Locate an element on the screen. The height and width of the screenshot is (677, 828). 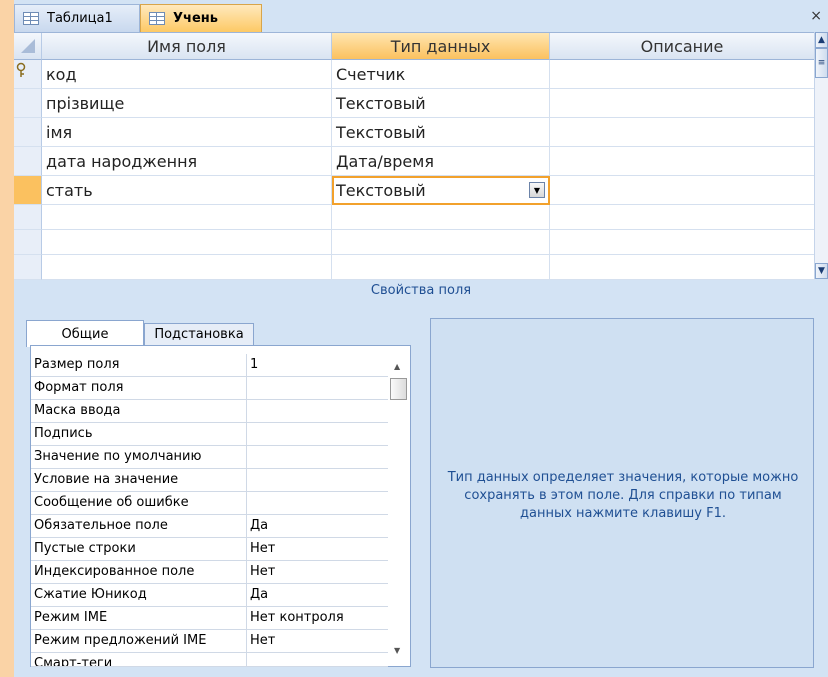
tab-uchen: Учень is located at coordinates (201, 18).